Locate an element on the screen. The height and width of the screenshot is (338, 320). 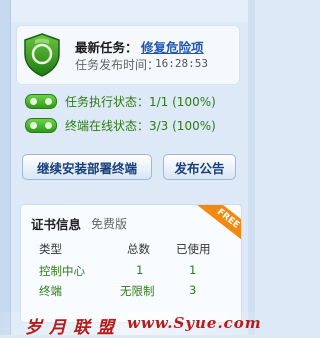
table-header-type: 类型 is located at coordinates (50, 249).